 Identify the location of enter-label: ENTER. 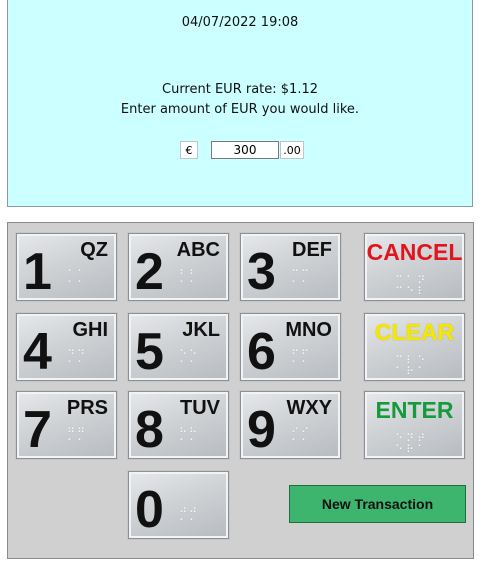
(414, 410).